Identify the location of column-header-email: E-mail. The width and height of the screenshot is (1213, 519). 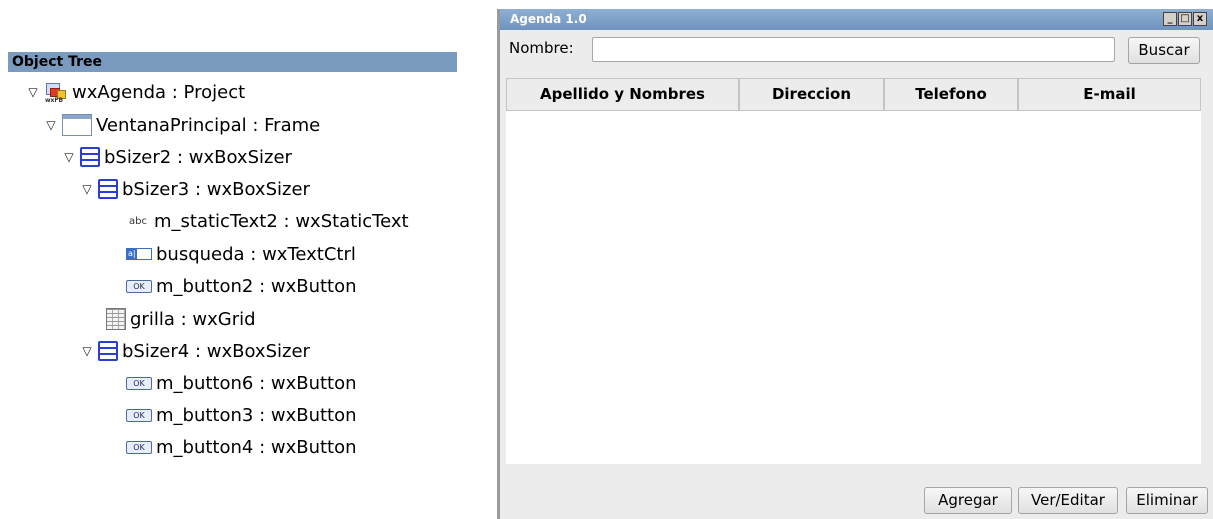
(1109, 94).